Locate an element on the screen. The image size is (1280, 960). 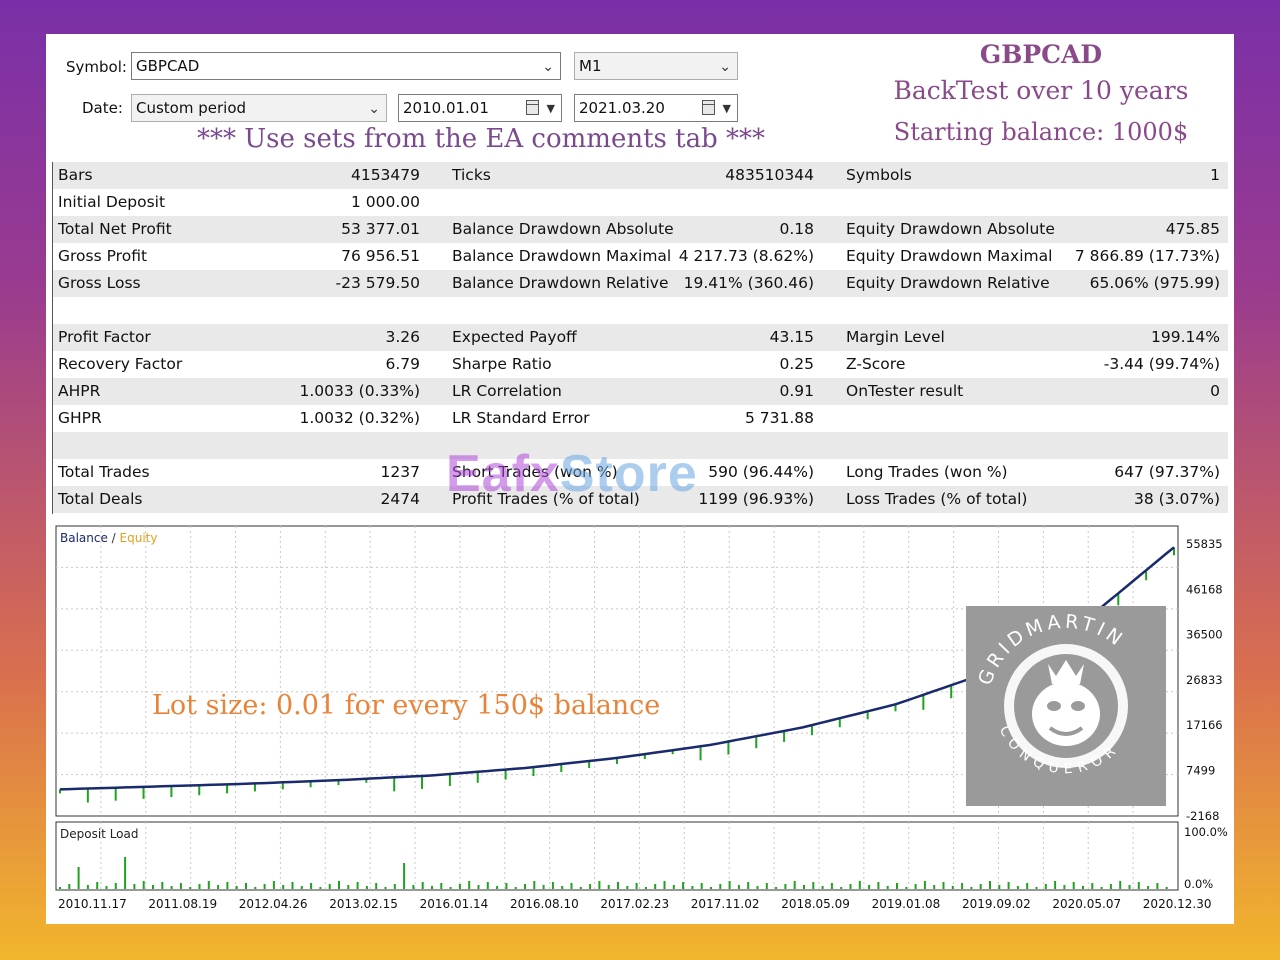
stat-label: Profit Factor is located at coordinates (104, 337).